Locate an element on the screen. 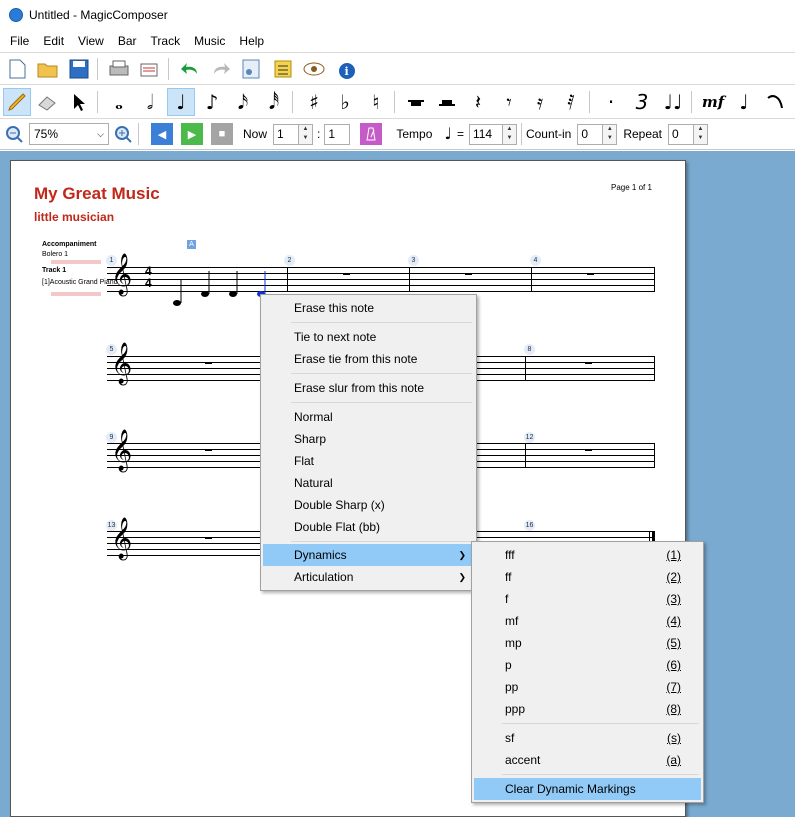  sharp-icon: ♯ is located at coordinates (314, 102).